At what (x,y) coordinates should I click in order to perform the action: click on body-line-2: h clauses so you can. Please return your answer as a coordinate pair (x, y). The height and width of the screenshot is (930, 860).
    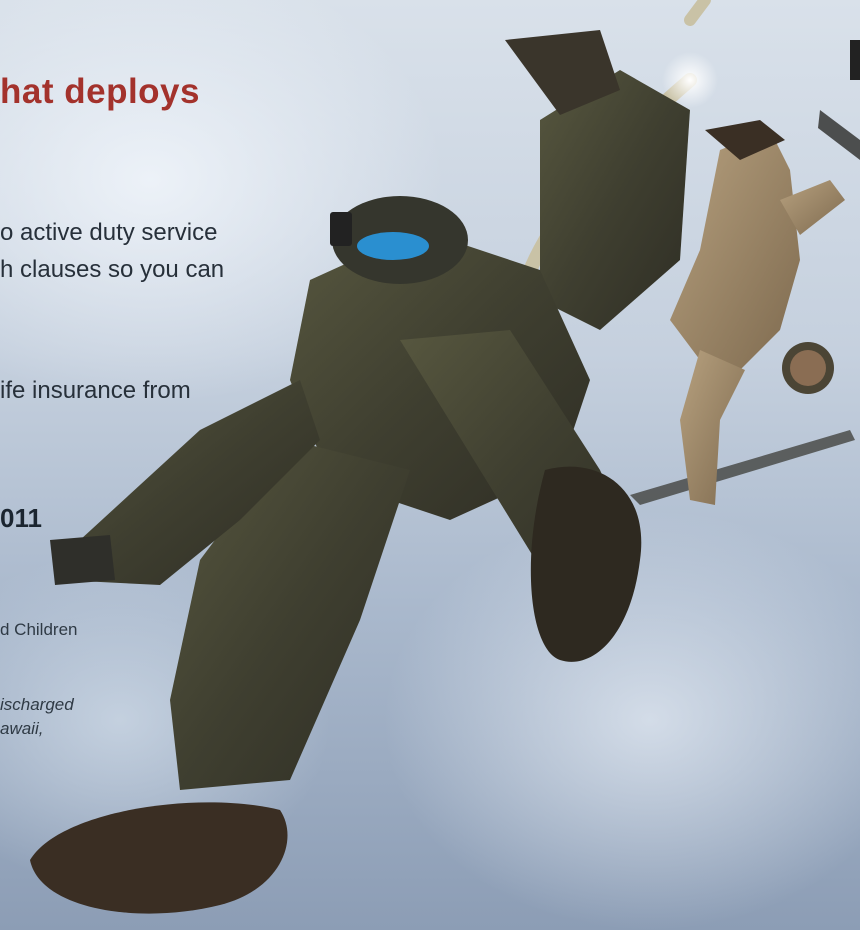
    Looking at the image, I should click on (112, 269).